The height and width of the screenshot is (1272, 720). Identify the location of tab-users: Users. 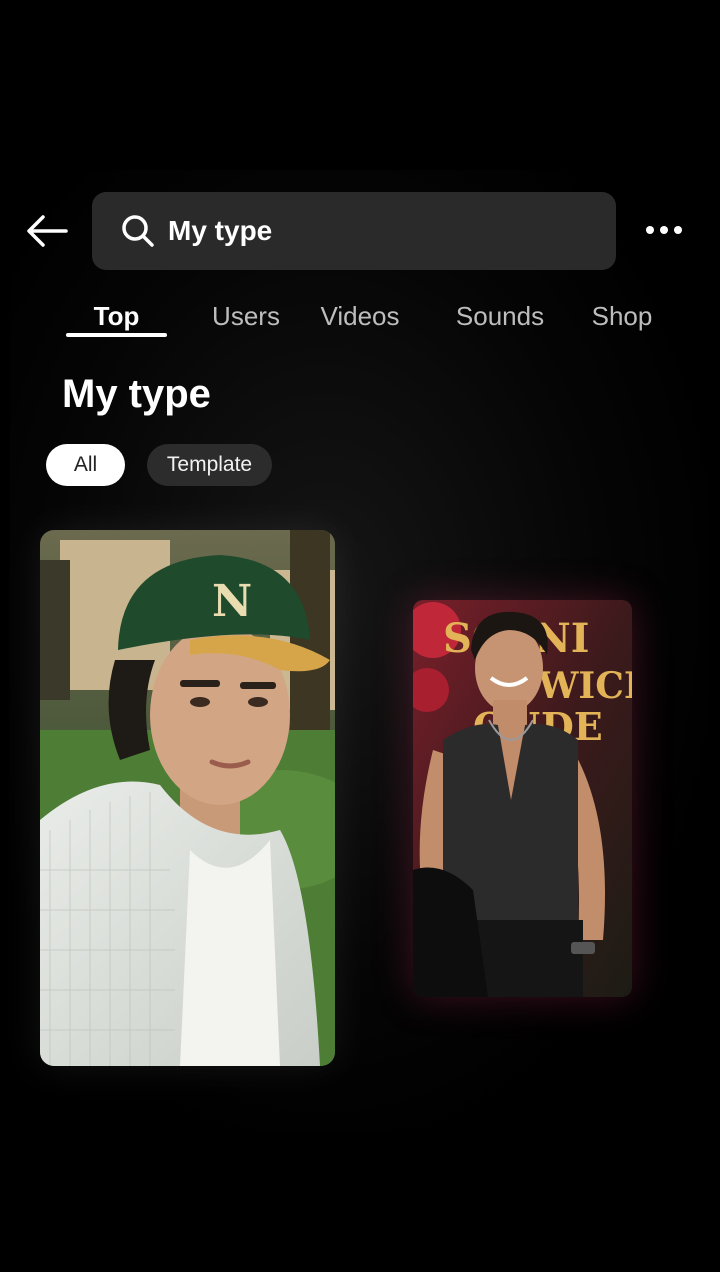
(246, 316).